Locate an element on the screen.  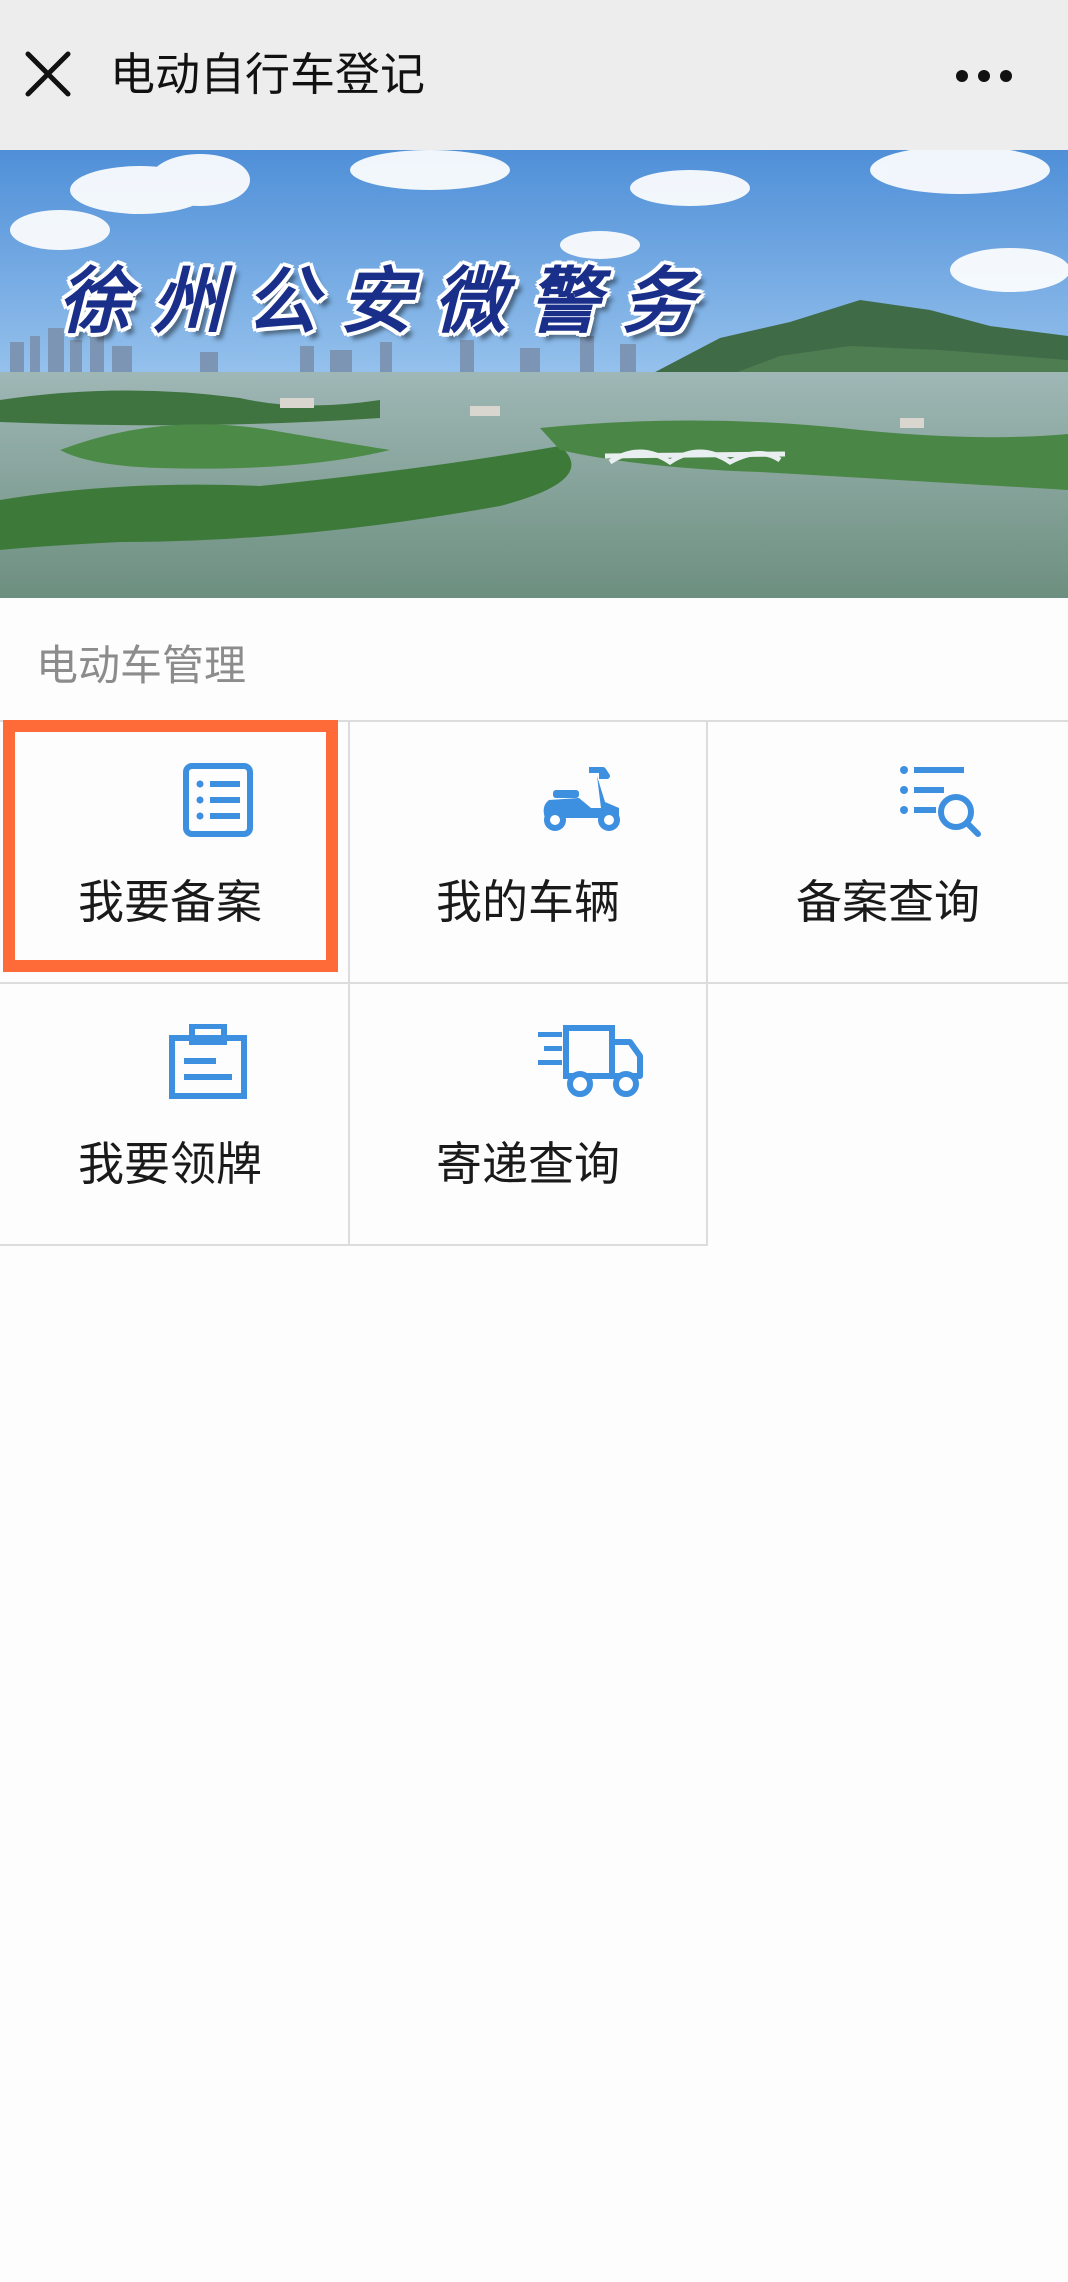
menu-item-register: 我要备案 is located at coordinates (174, 852).